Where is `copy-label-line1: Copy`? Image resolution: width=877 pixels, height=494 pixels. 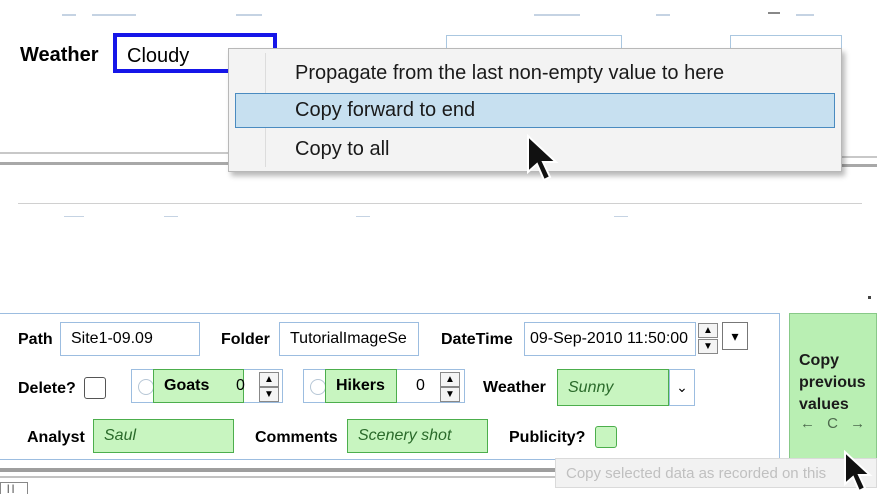
copy-label-line1: Copy is located at coordinates (819, 360).